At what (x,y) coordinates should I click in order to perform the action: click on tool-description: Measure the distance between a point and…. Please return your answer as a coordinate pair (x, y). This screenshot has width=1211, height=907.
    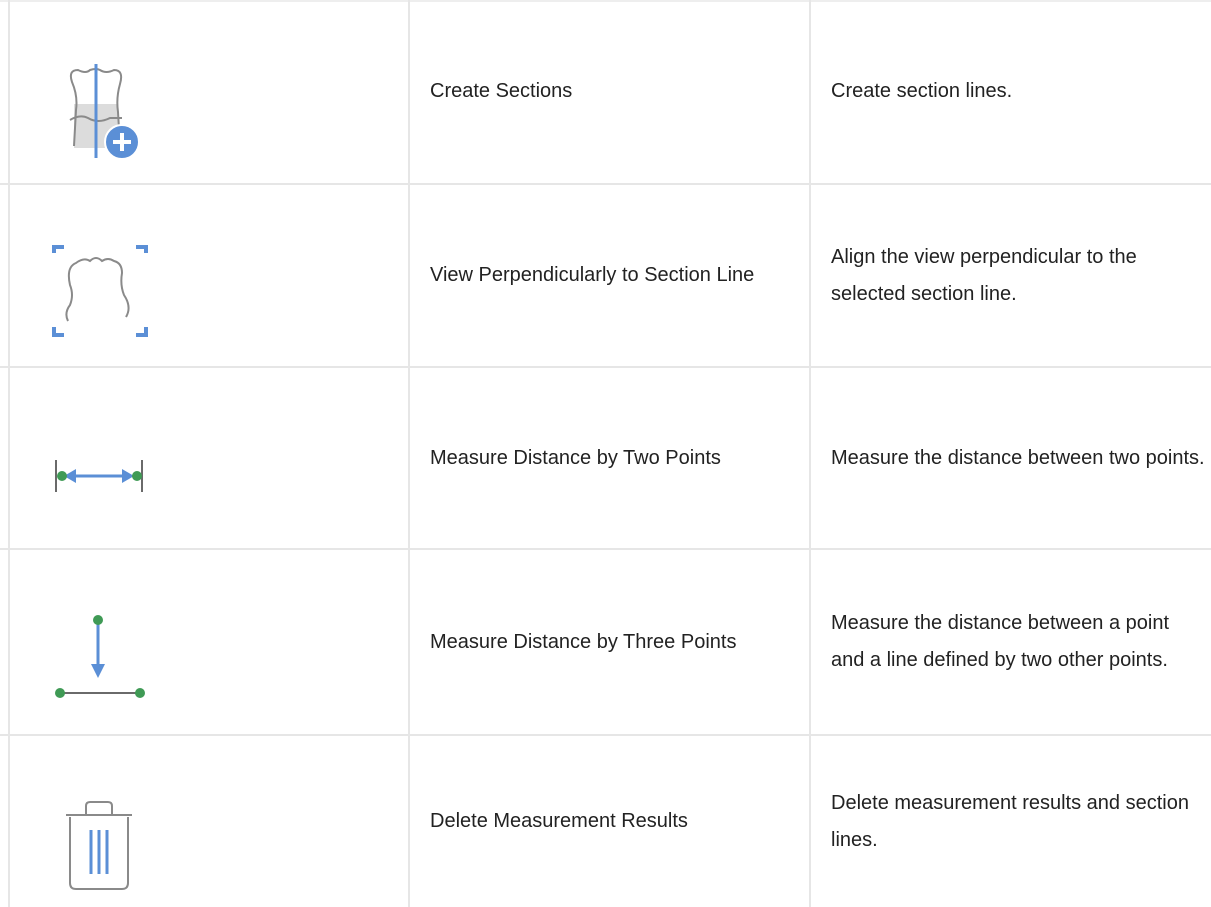
    Looking at the image, I should click on (1000, 641).